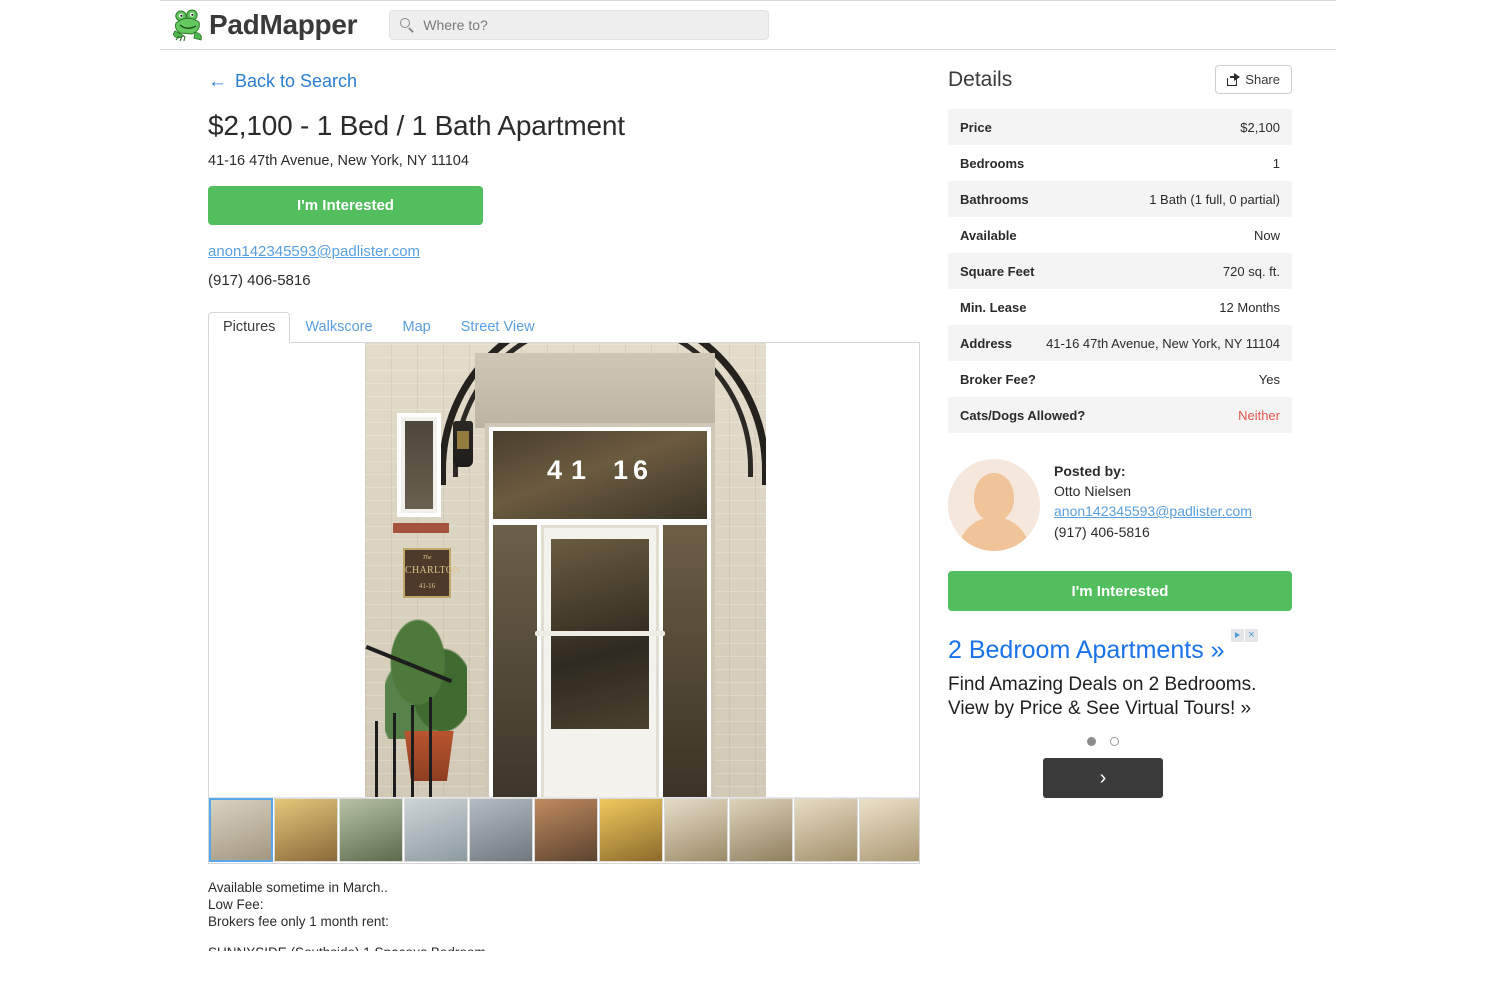 Image resolution: width=1500 pixels, height=1000 pixels. I want to click on back-arrow-icon: ←, so click(217, 81).